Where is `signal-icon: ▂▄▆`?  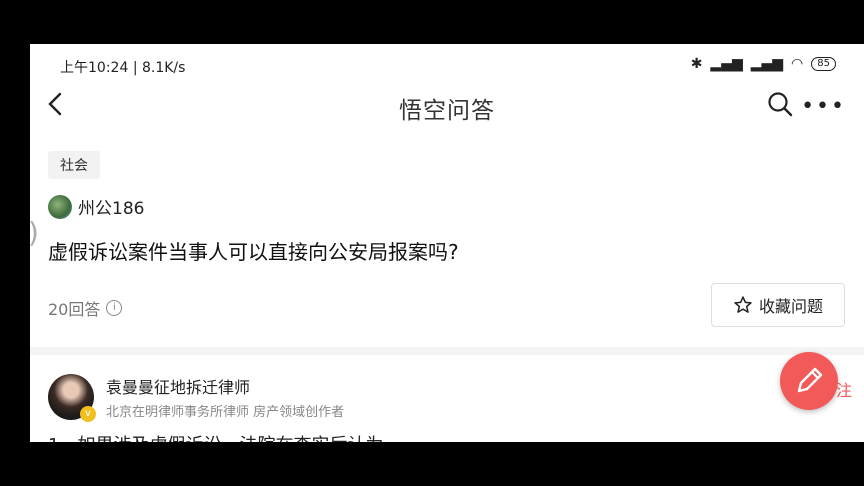
signal-icon: ▂▄▆ is located at coordinates (726, 64).